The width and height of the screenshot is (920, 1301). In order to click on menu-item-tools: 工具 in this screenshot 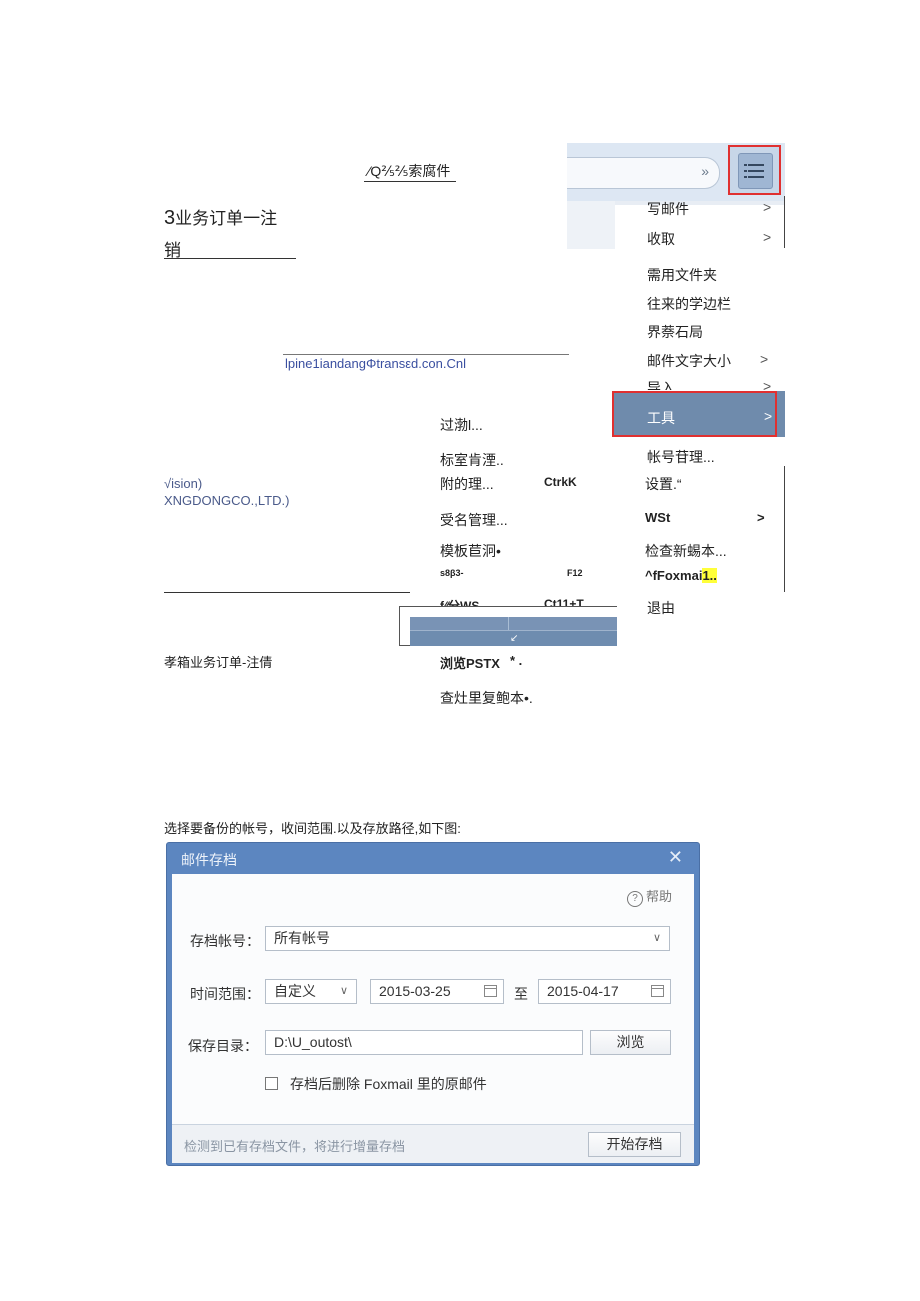, I will do `click(661, 418)`.